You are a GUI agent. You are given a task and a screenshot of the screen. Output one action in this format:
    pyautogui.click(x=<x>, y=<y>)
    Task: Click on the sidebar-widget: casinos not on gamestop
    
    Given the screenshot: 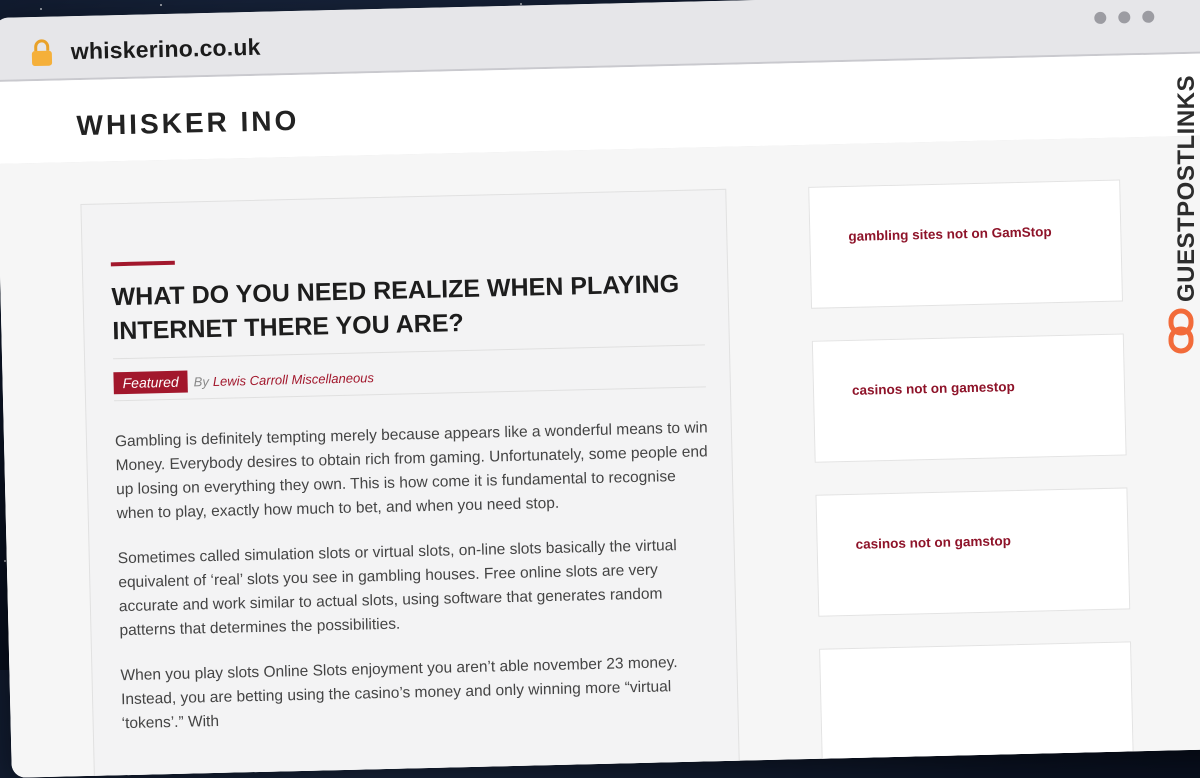 What is the action you would take?
    pyautogui.click(x=969, y=398)
    